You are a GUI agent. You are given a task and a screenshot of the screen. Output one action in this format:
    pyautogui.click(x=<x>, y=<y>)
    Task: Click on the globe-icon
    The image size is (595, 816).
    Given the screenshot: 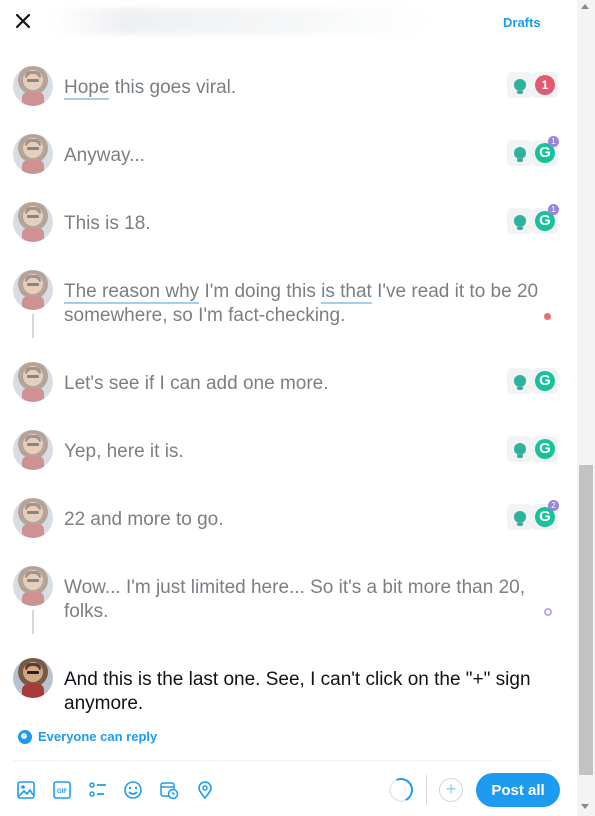 What is the action you would take?
    pyautogui.click(x=25, y=736)
    